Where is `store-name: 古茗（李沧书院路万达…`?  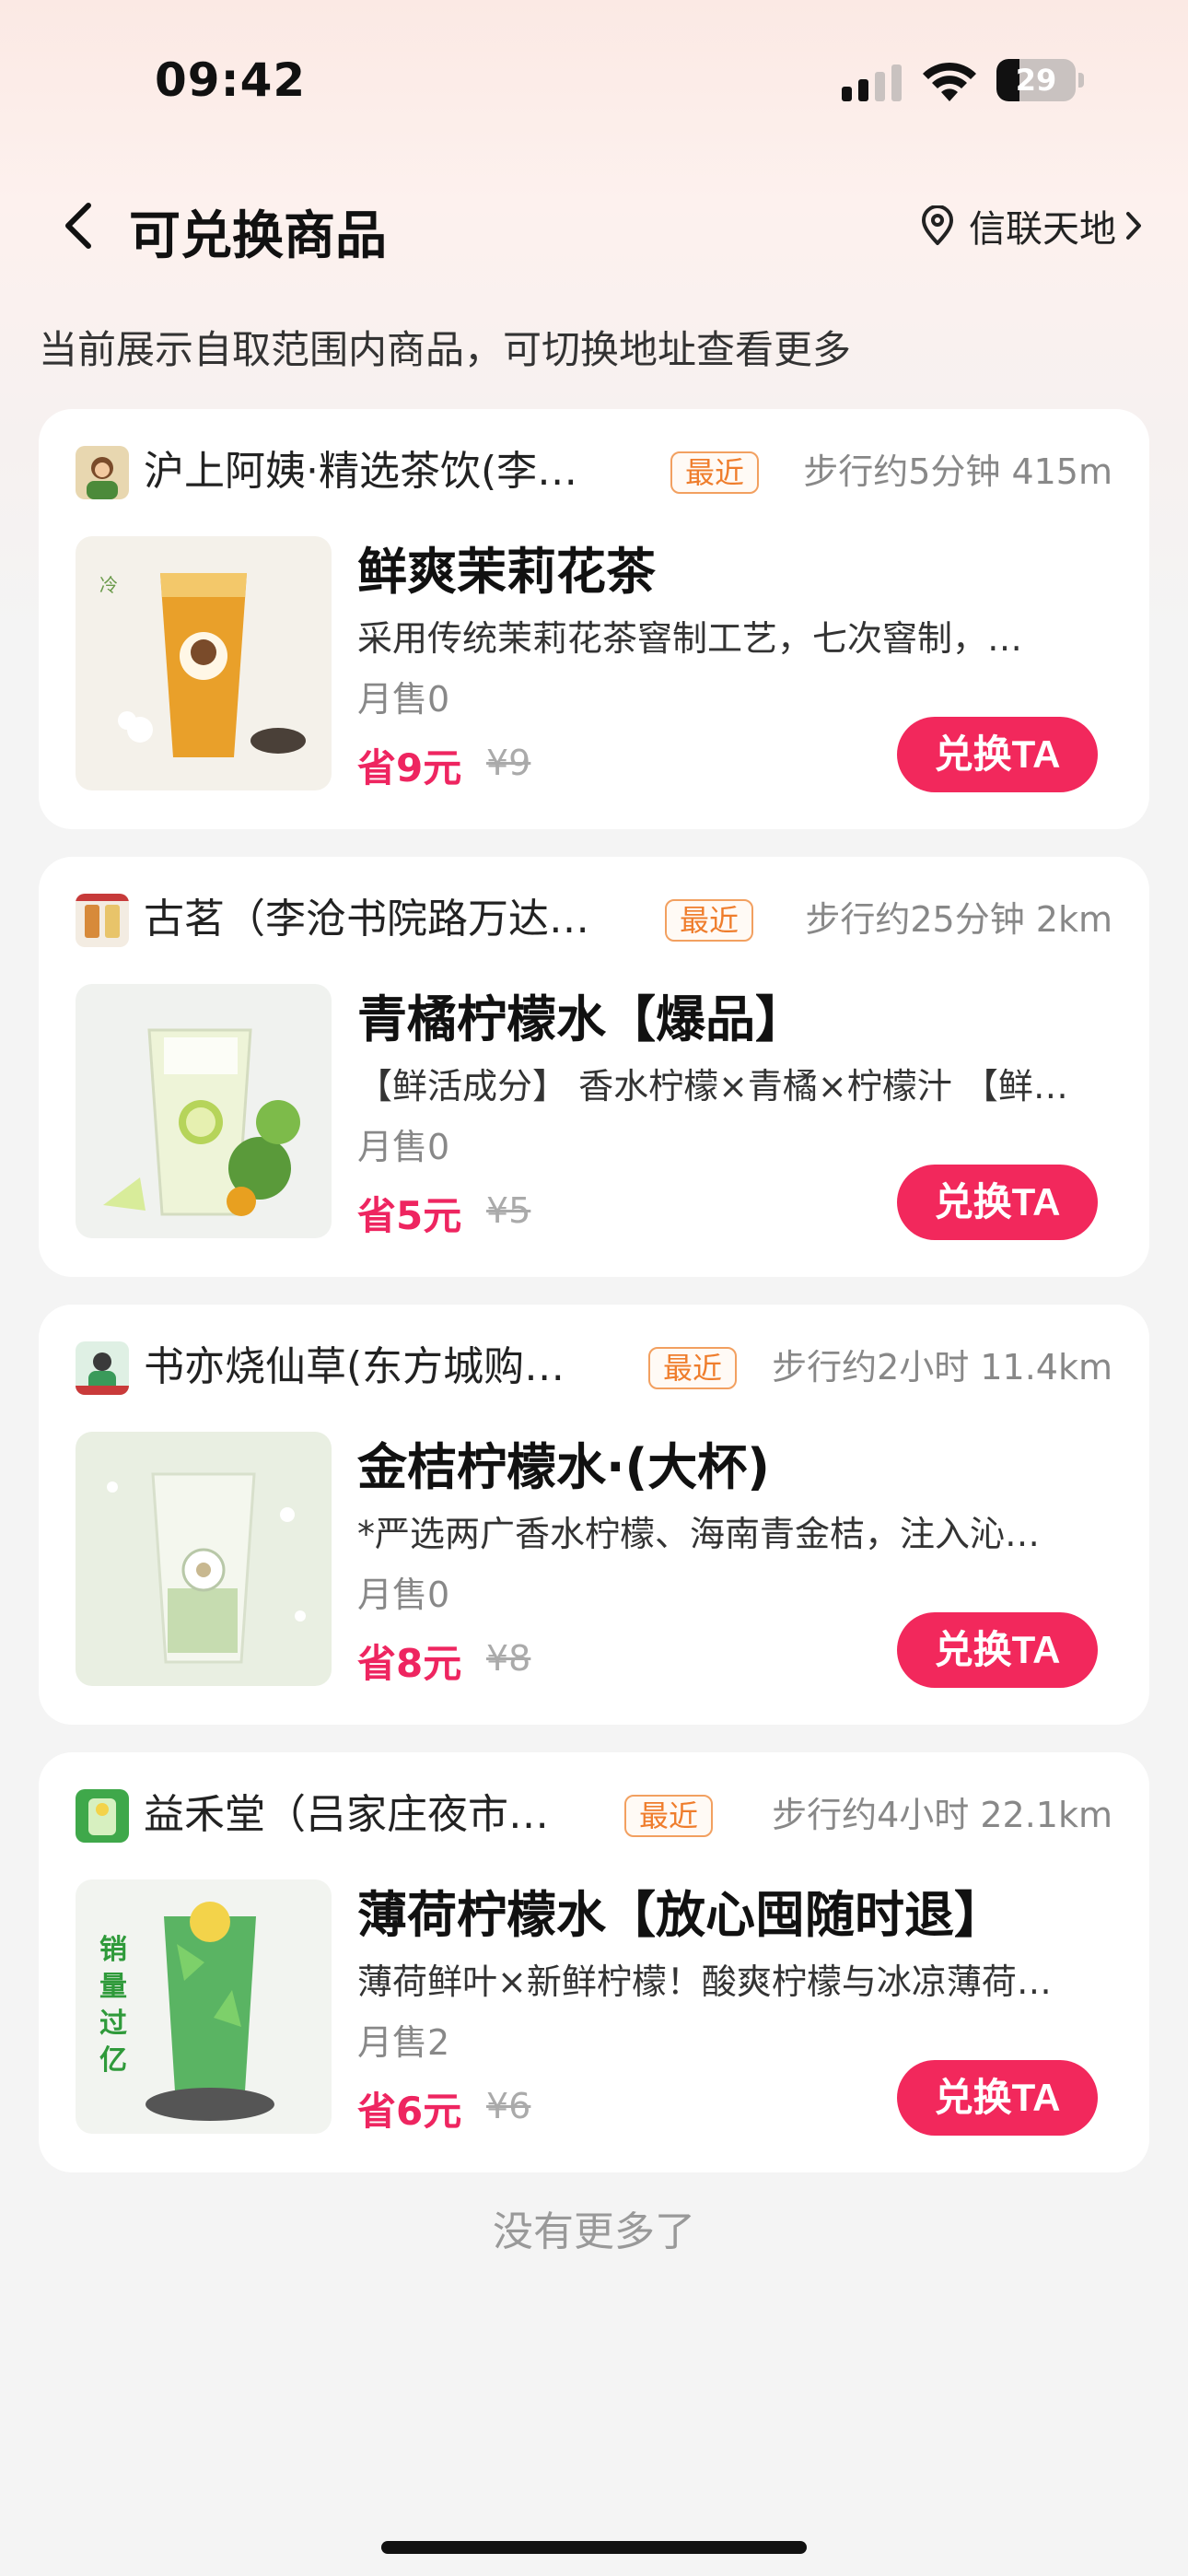 store-name: 古茗（李沧书院路万达… is located at coordinates (366, 919).